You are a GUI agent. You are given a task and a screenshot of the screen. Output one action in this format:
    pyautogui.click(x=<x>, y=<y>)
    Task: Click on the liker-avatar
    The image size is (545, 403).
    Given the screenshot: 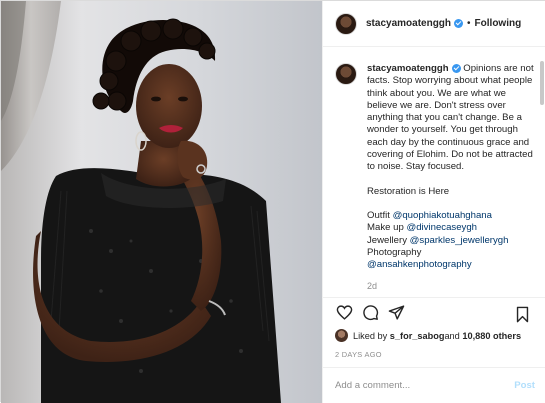 What is the action you would take?
    pyautogui.click(x=341, y=335)
    